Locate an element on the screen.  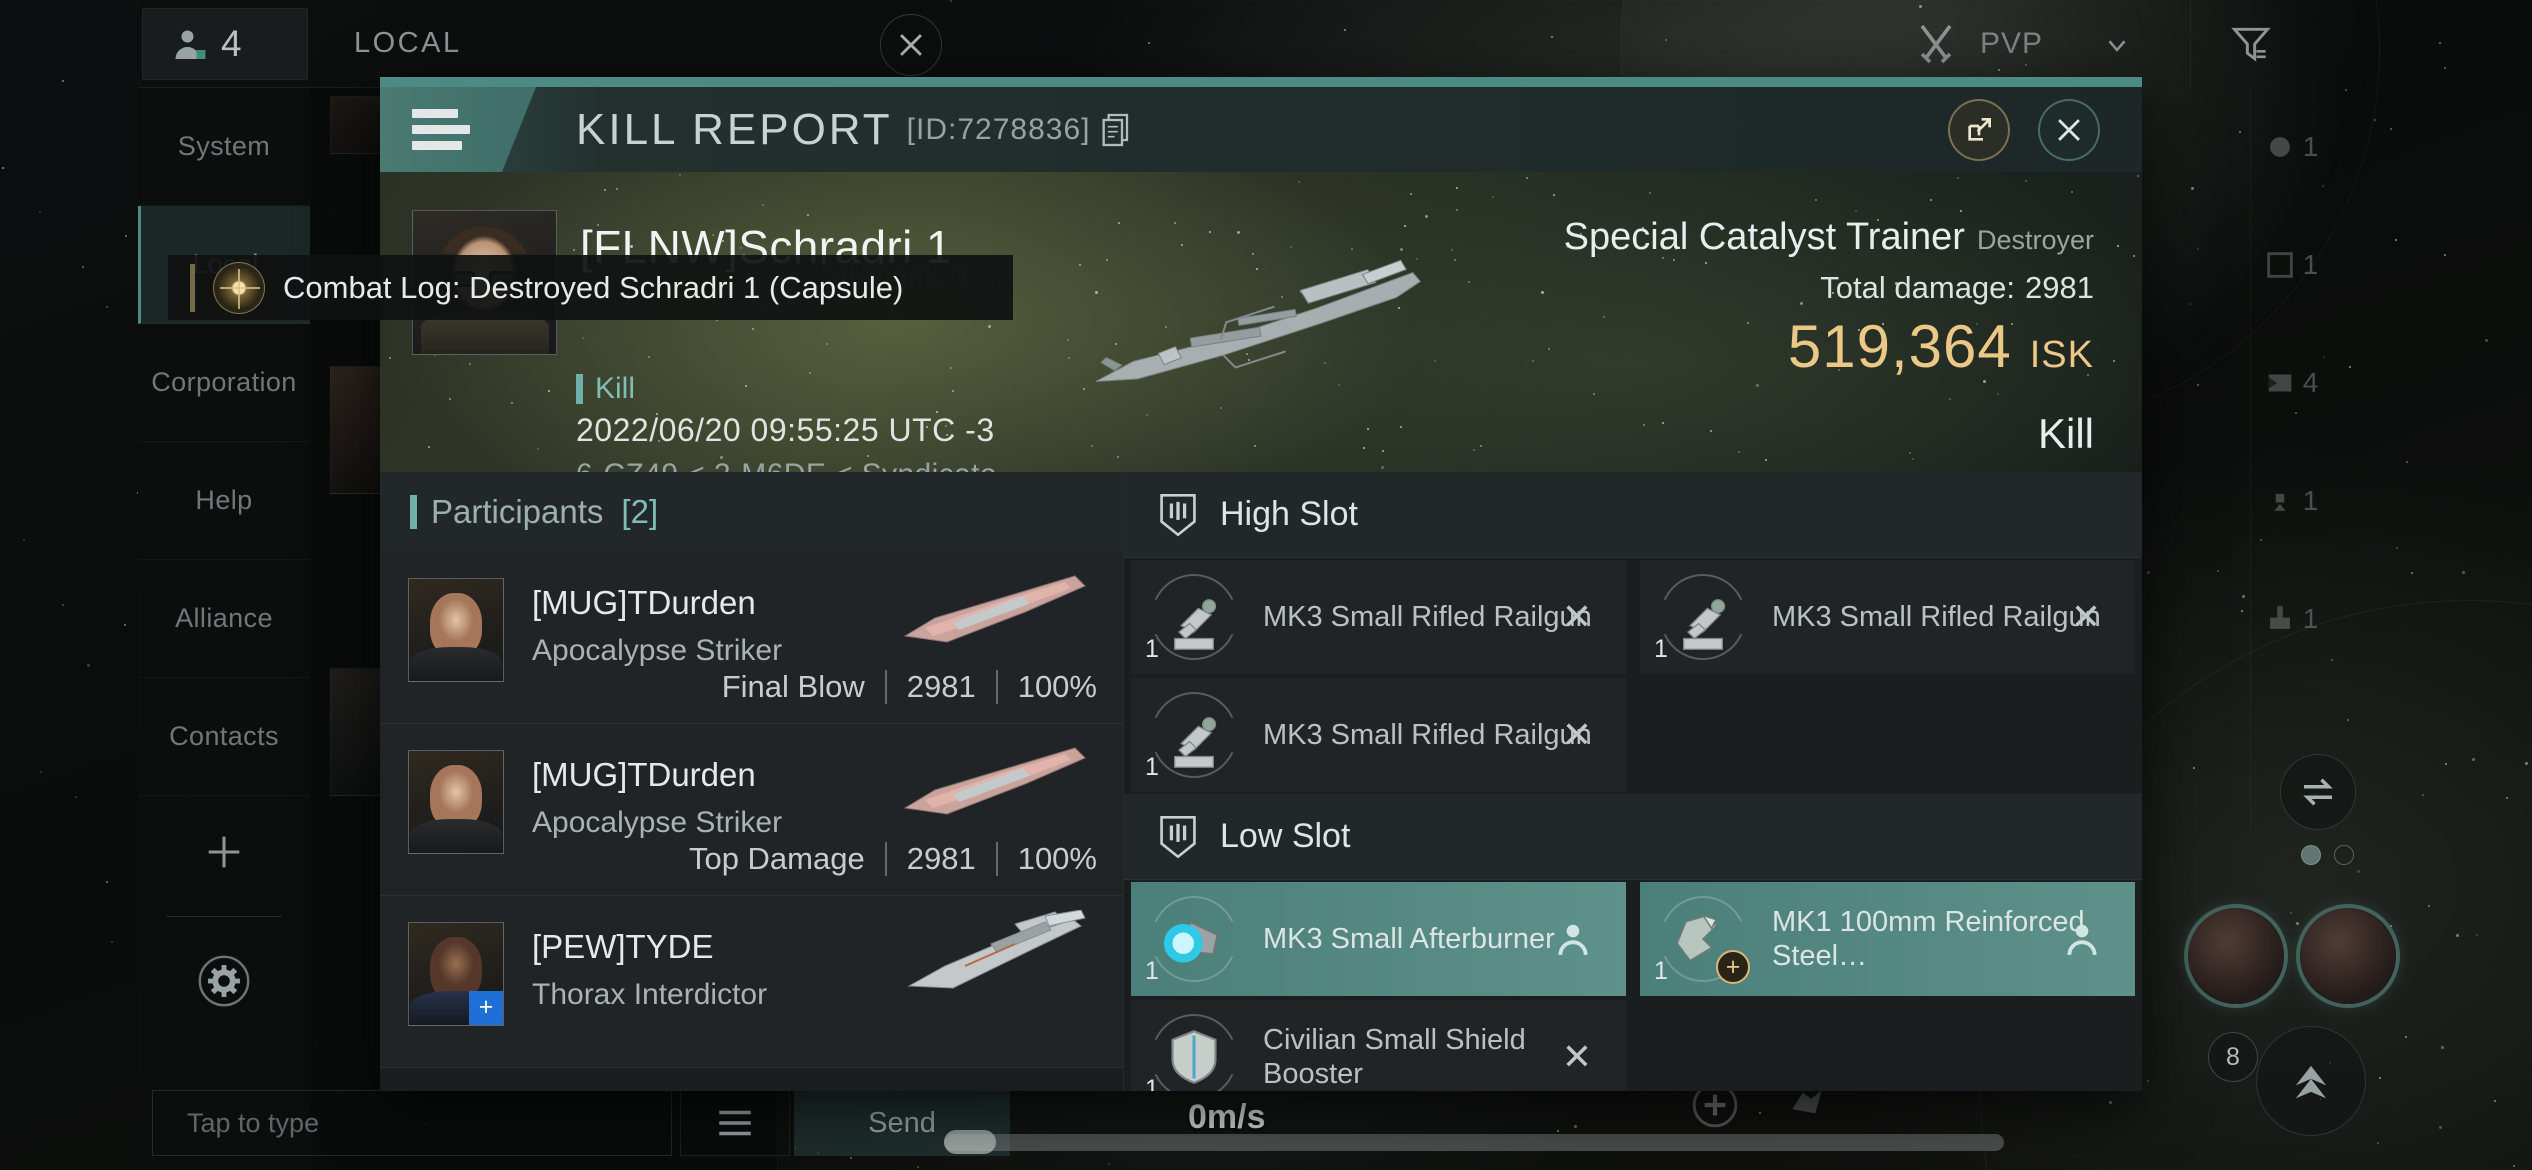
sidebar-item-alliance: Alliance is located at coordinates (224, 619).